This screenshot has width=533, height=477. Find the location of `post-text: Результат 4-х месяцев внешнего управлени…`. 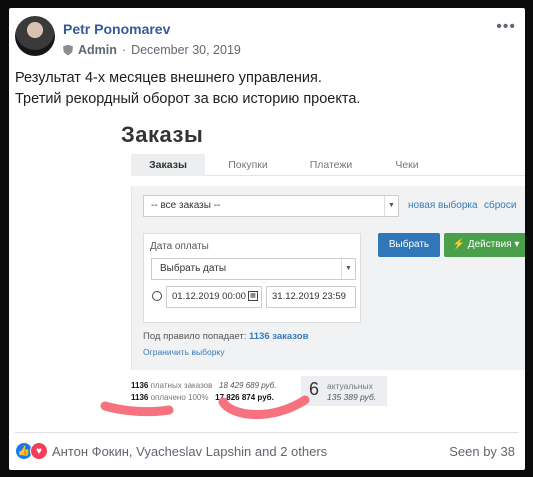

post-text: Результат 4-х месяцев внешнего управлени… is located at coordinates (265, 89).